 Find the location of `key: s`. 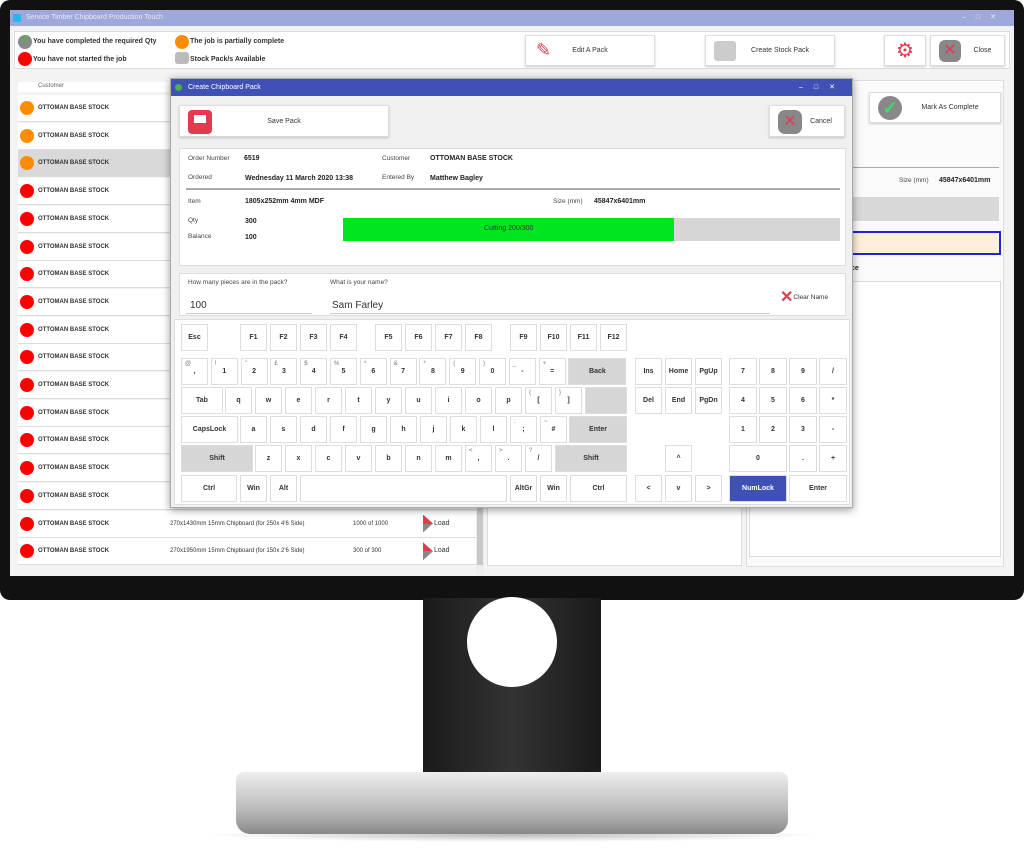

key: s is located at coordinates (283, 429).